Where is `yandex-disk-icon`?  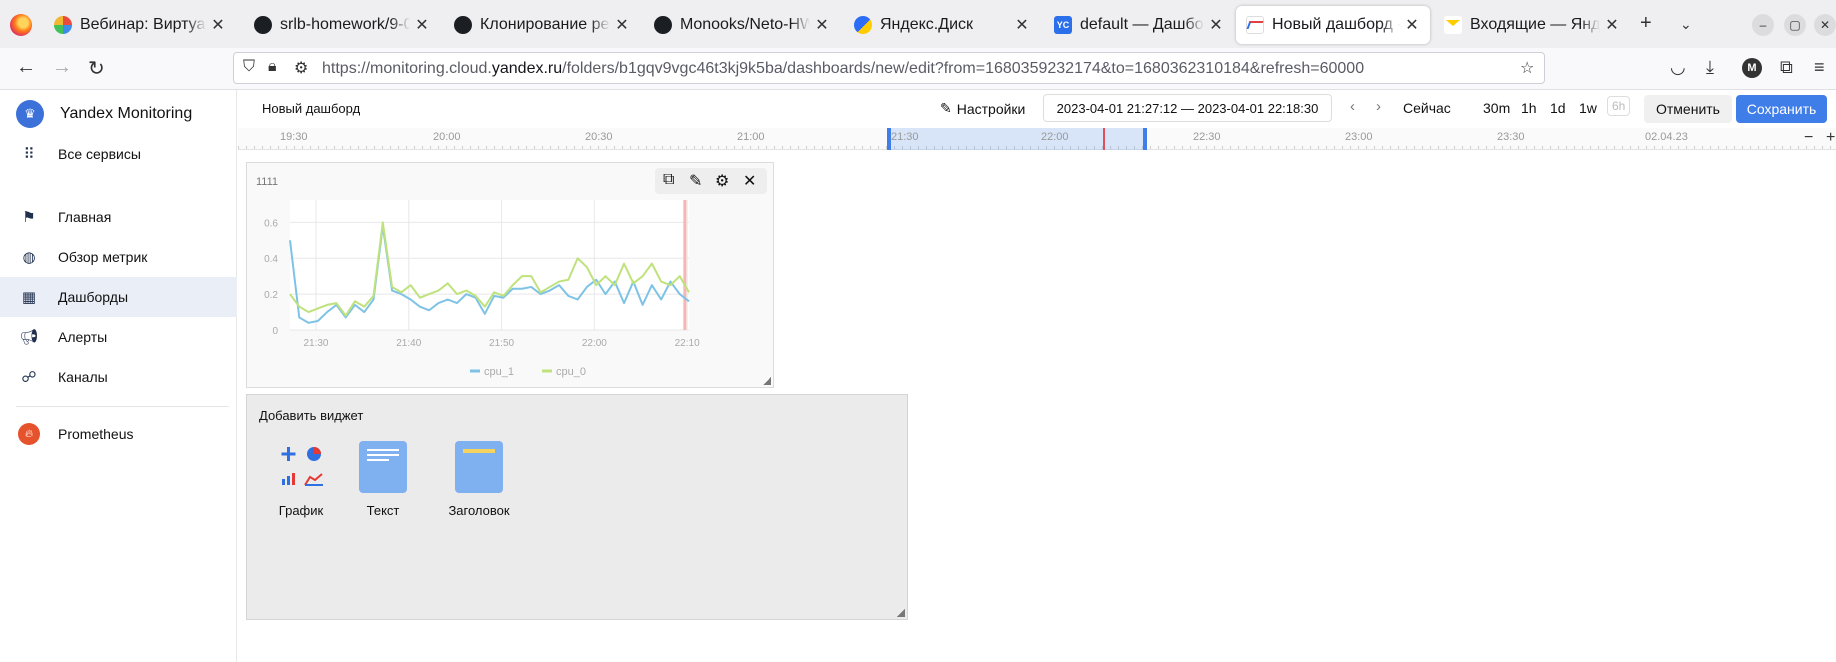 yandex-disk-icon is located at coordinates (863, 25).